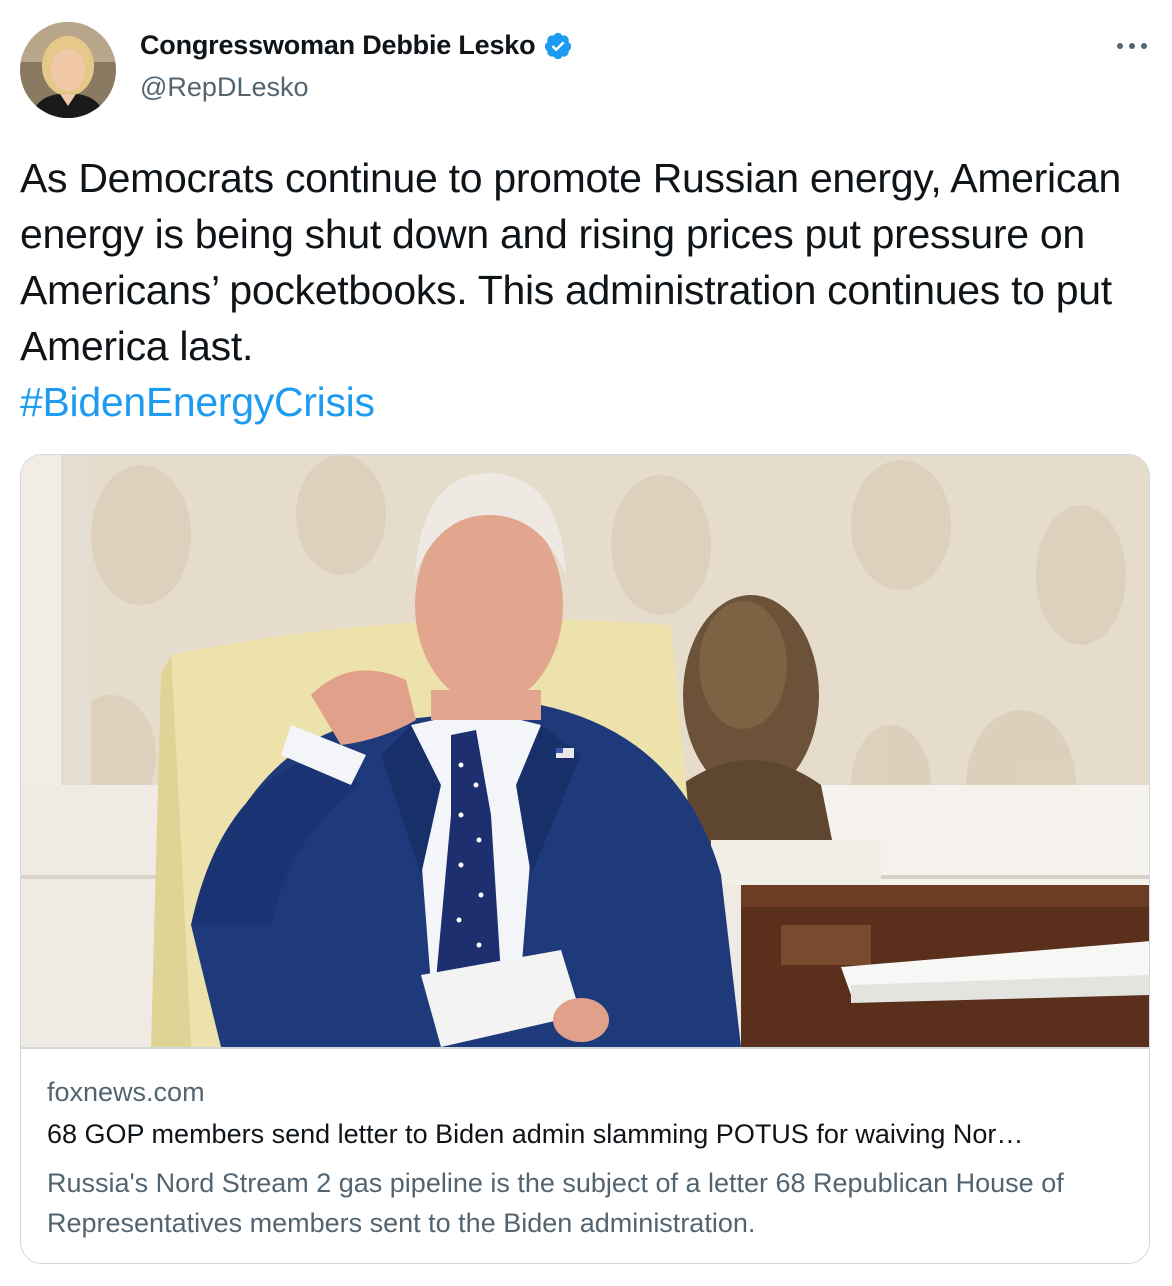 This screenshot has height=1286, width=1172. Describe the element at coordinates (224, 87) in the screenshot. I see `author-handle: @RepDLesko` at that location.